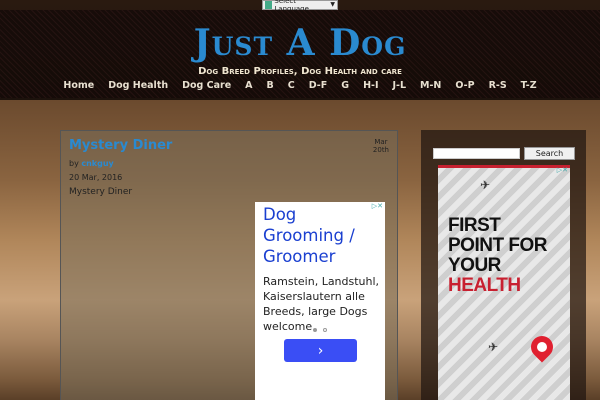  What do you see at coordinates (78, 85) in the screenshot?
I see `nav-item-home: Home` at bounding box center [78, 85].